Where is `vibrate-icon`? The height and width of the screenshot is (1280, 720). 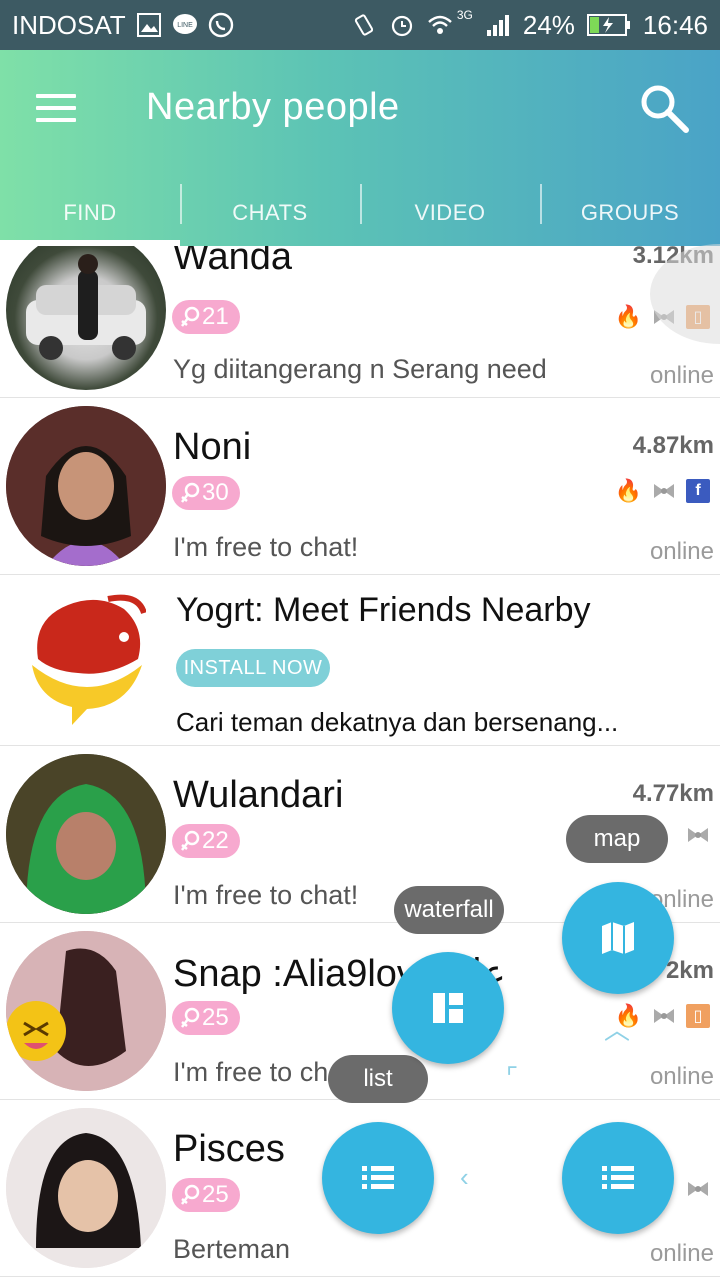
vibrate-icon is located at coordinates (363, 25).